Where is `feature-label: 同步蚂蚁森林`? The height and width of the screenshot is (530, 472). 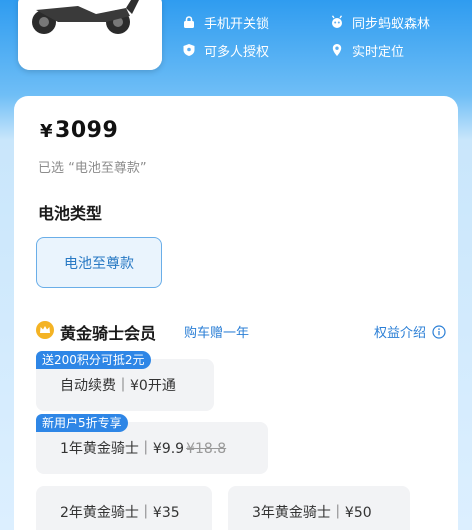
feature-label: 同步蚂蚁森林 is located at coordinates (391, 24).